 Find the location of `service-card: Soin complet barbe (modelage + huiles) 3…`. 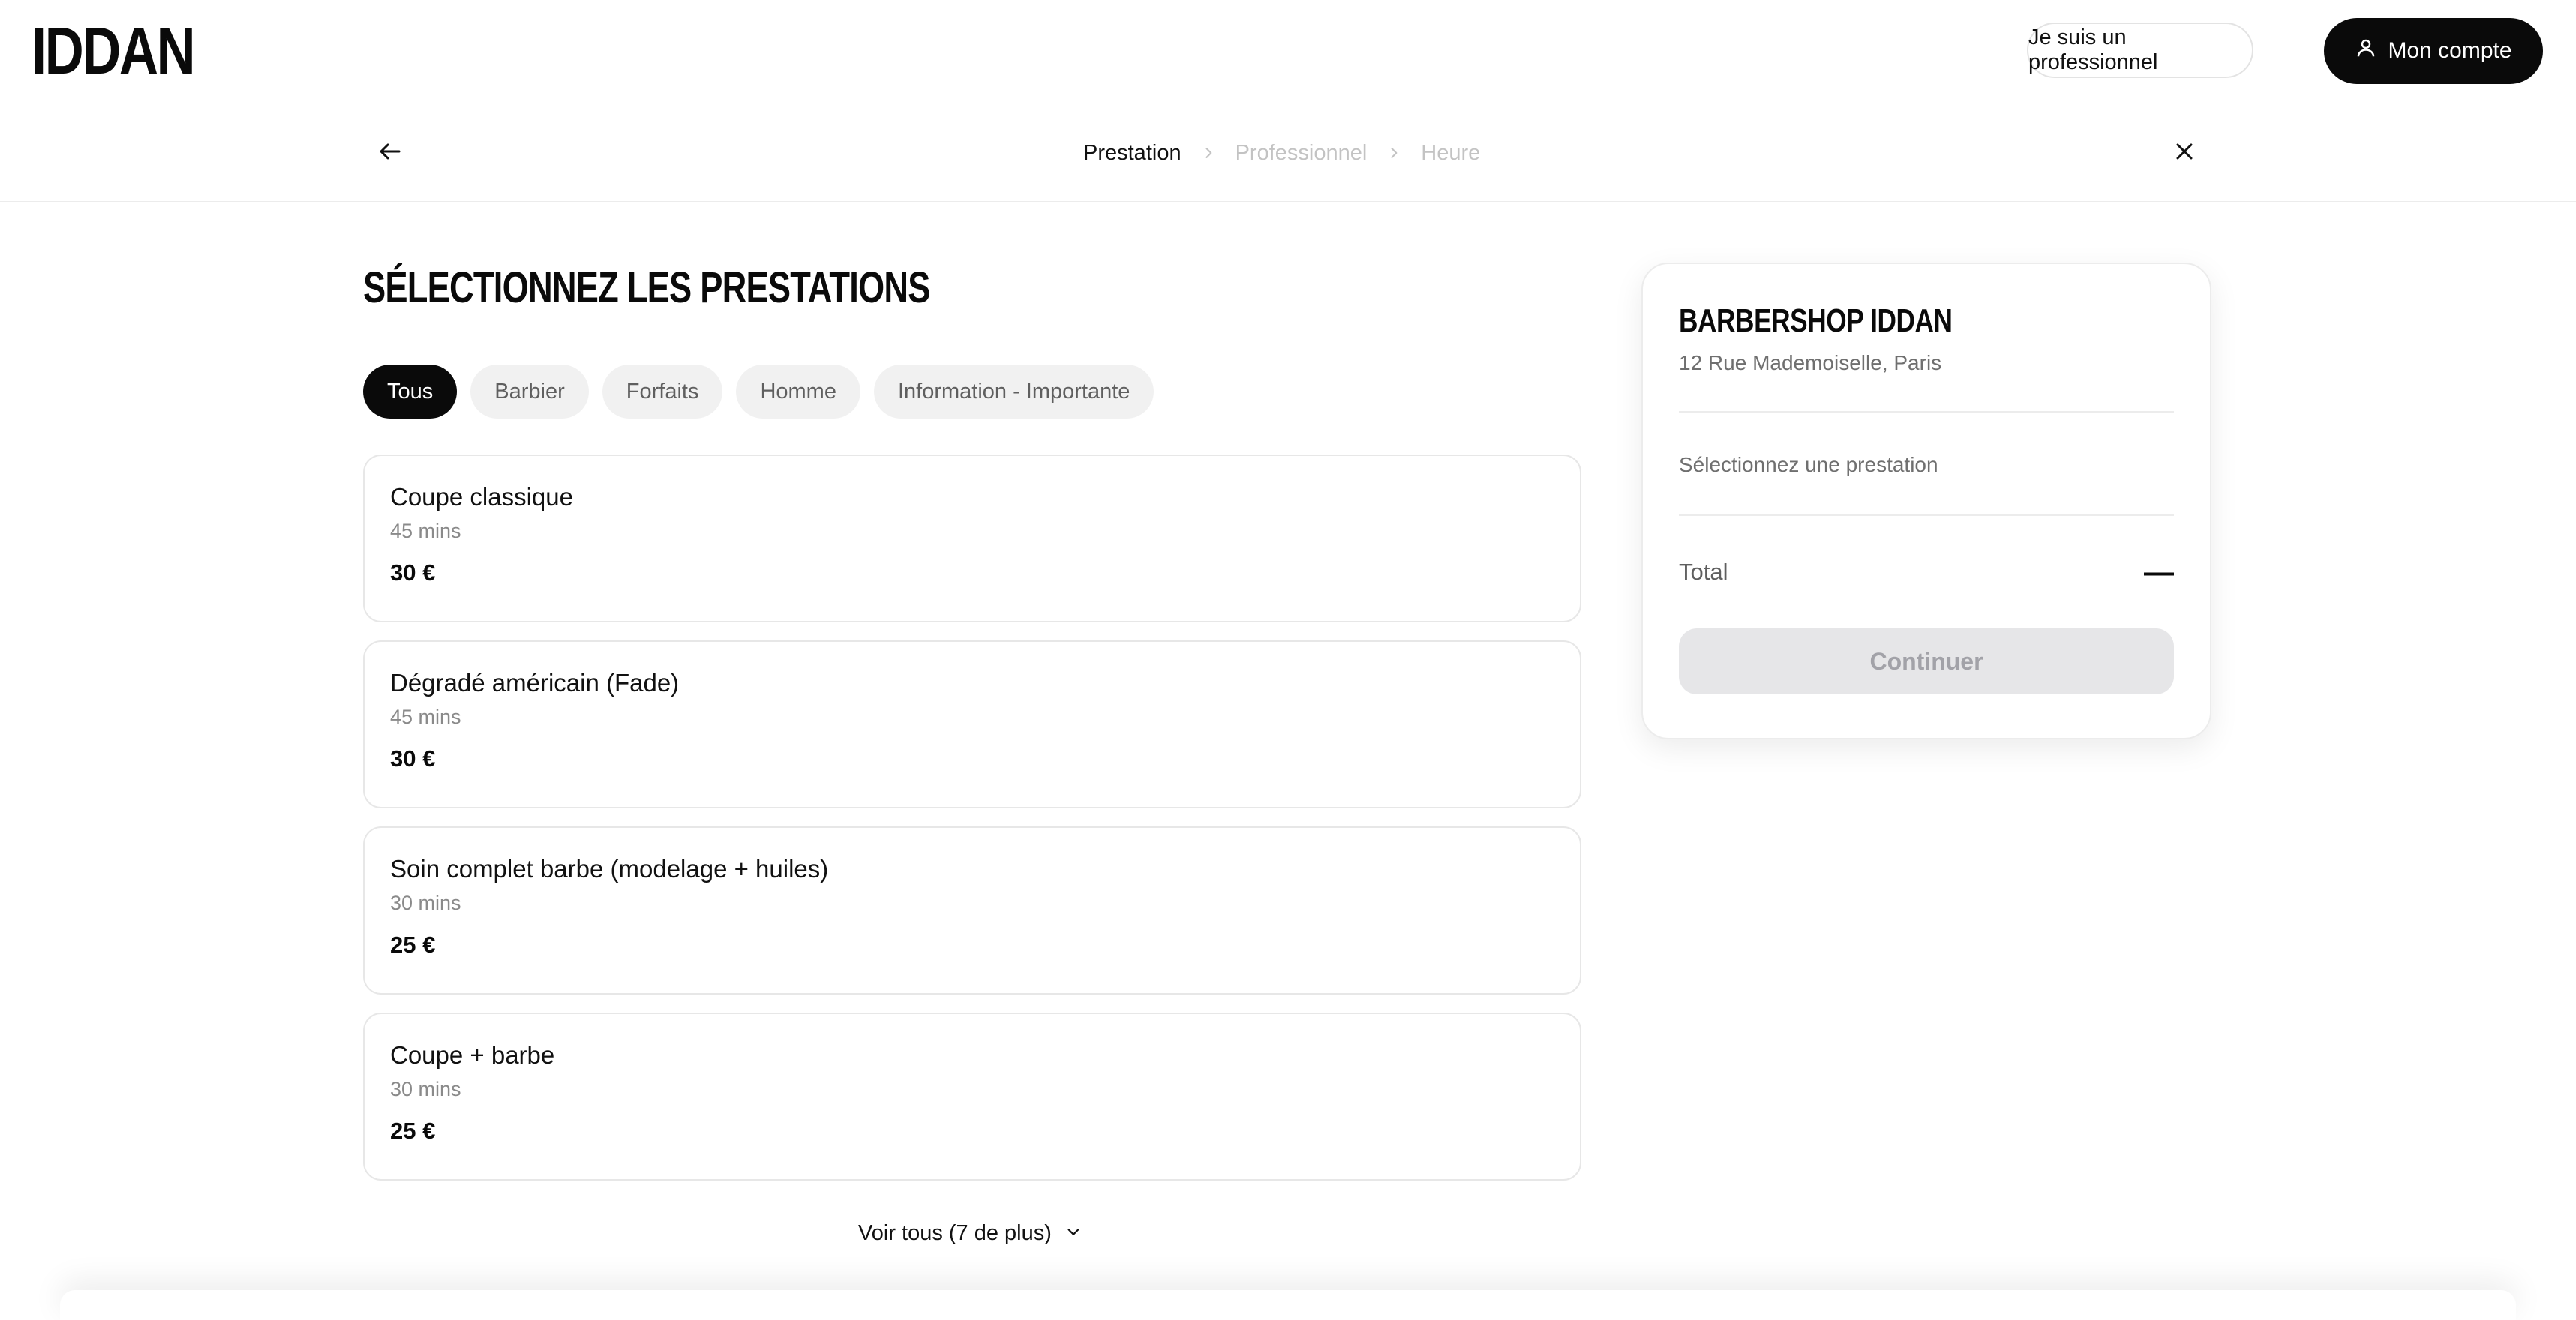

service-card: Soin complet barbe (modelage + huiles) 3… is located at coordinates (972, 910).